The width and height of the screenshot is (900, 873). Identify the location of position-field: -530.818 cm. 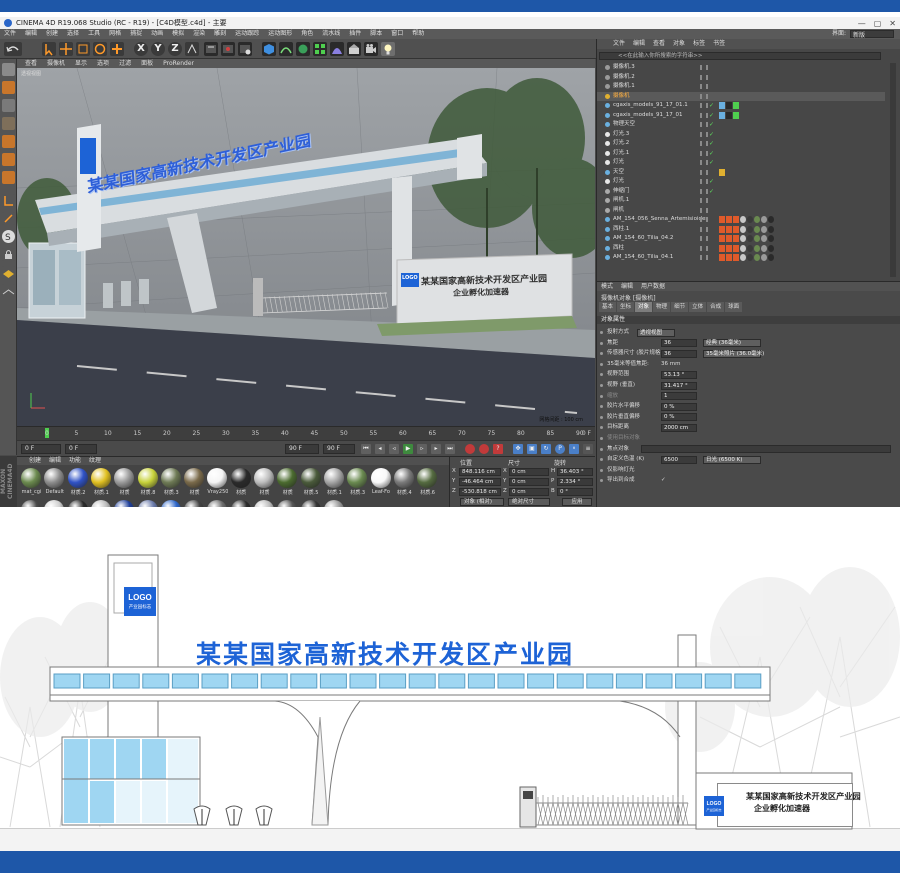
(480, 492).